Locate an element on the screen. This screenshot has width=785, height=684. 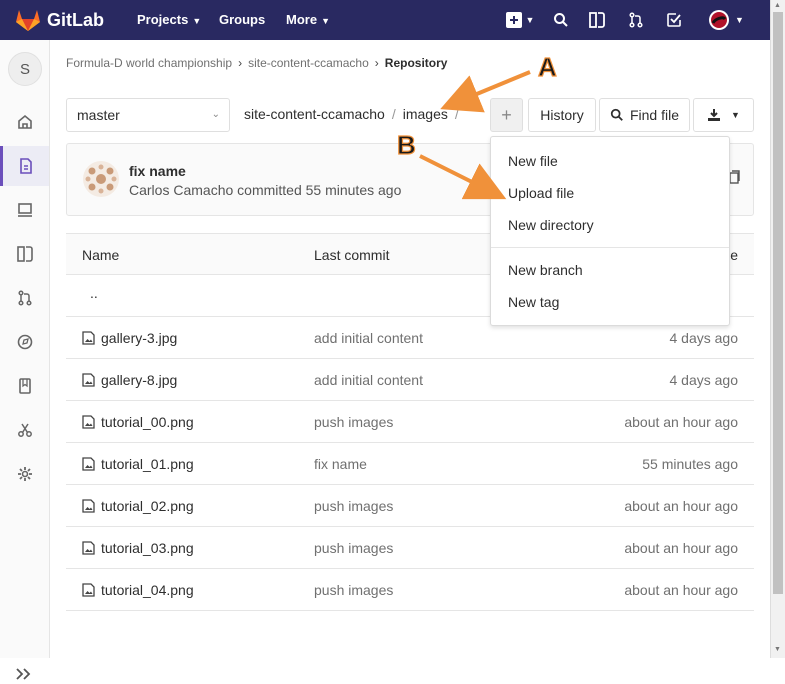
chevron-right-icon: › is located at coordinates (376, 63).